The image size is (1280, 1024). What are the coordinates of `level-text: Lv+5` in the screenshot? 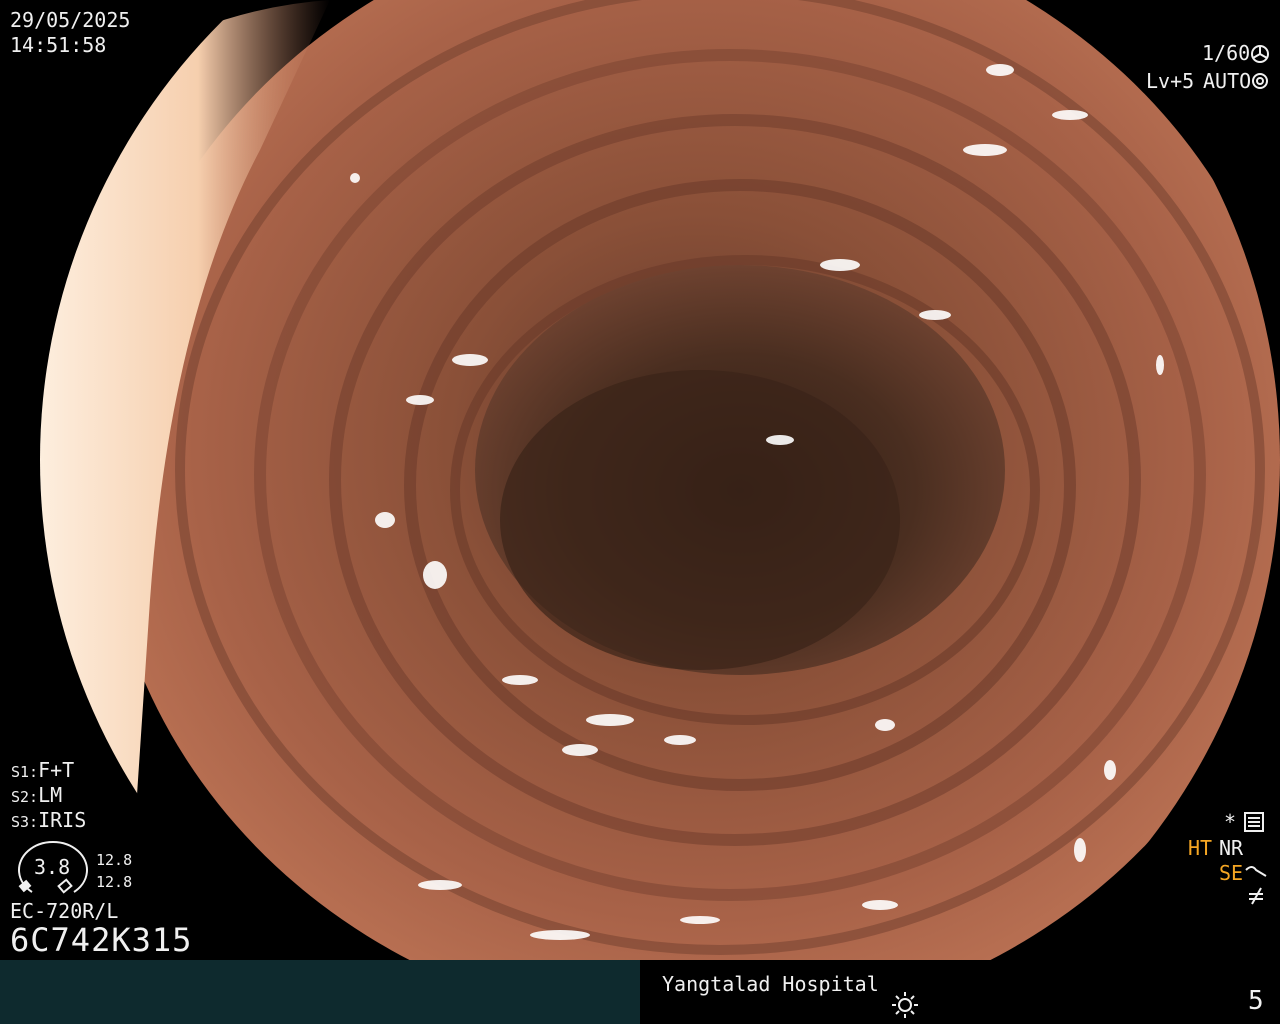 It's located at (1170, 81).